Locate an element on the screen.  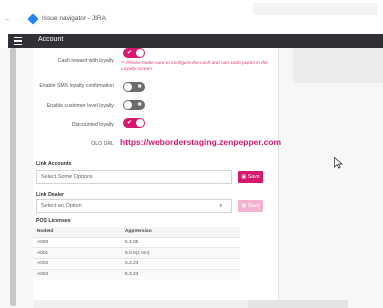
link-dealer-placeholder: Select an Option is located at coordinates (61, 206).